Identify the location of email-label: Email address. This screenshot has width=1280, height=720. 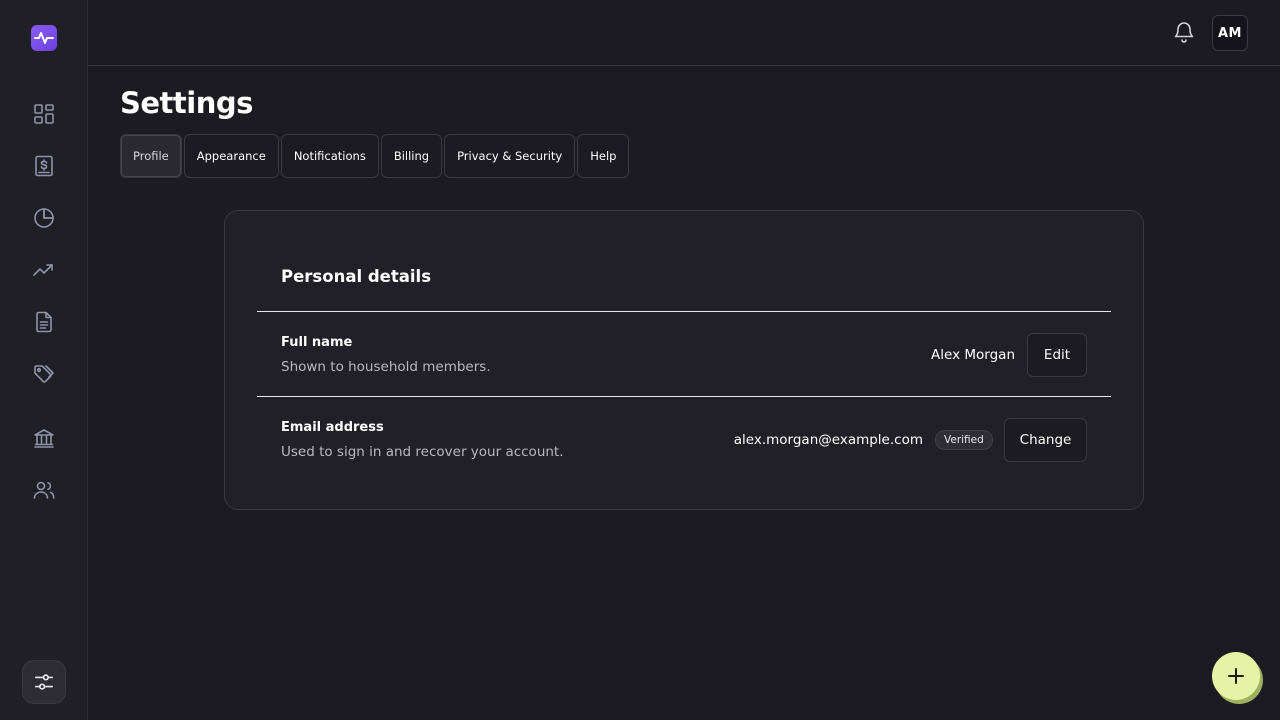
(332, 427).